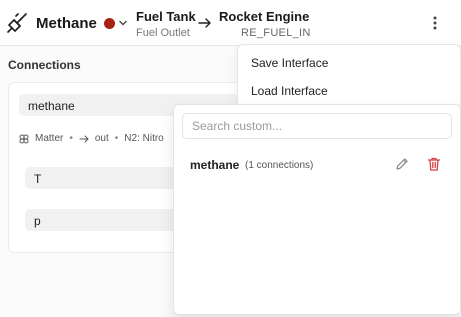 This screenshot has width=461, height=317. What do you see at coordinates (317, 126) in the screenshot?
I see `search-custom-input` at bounding box center [317, 126].